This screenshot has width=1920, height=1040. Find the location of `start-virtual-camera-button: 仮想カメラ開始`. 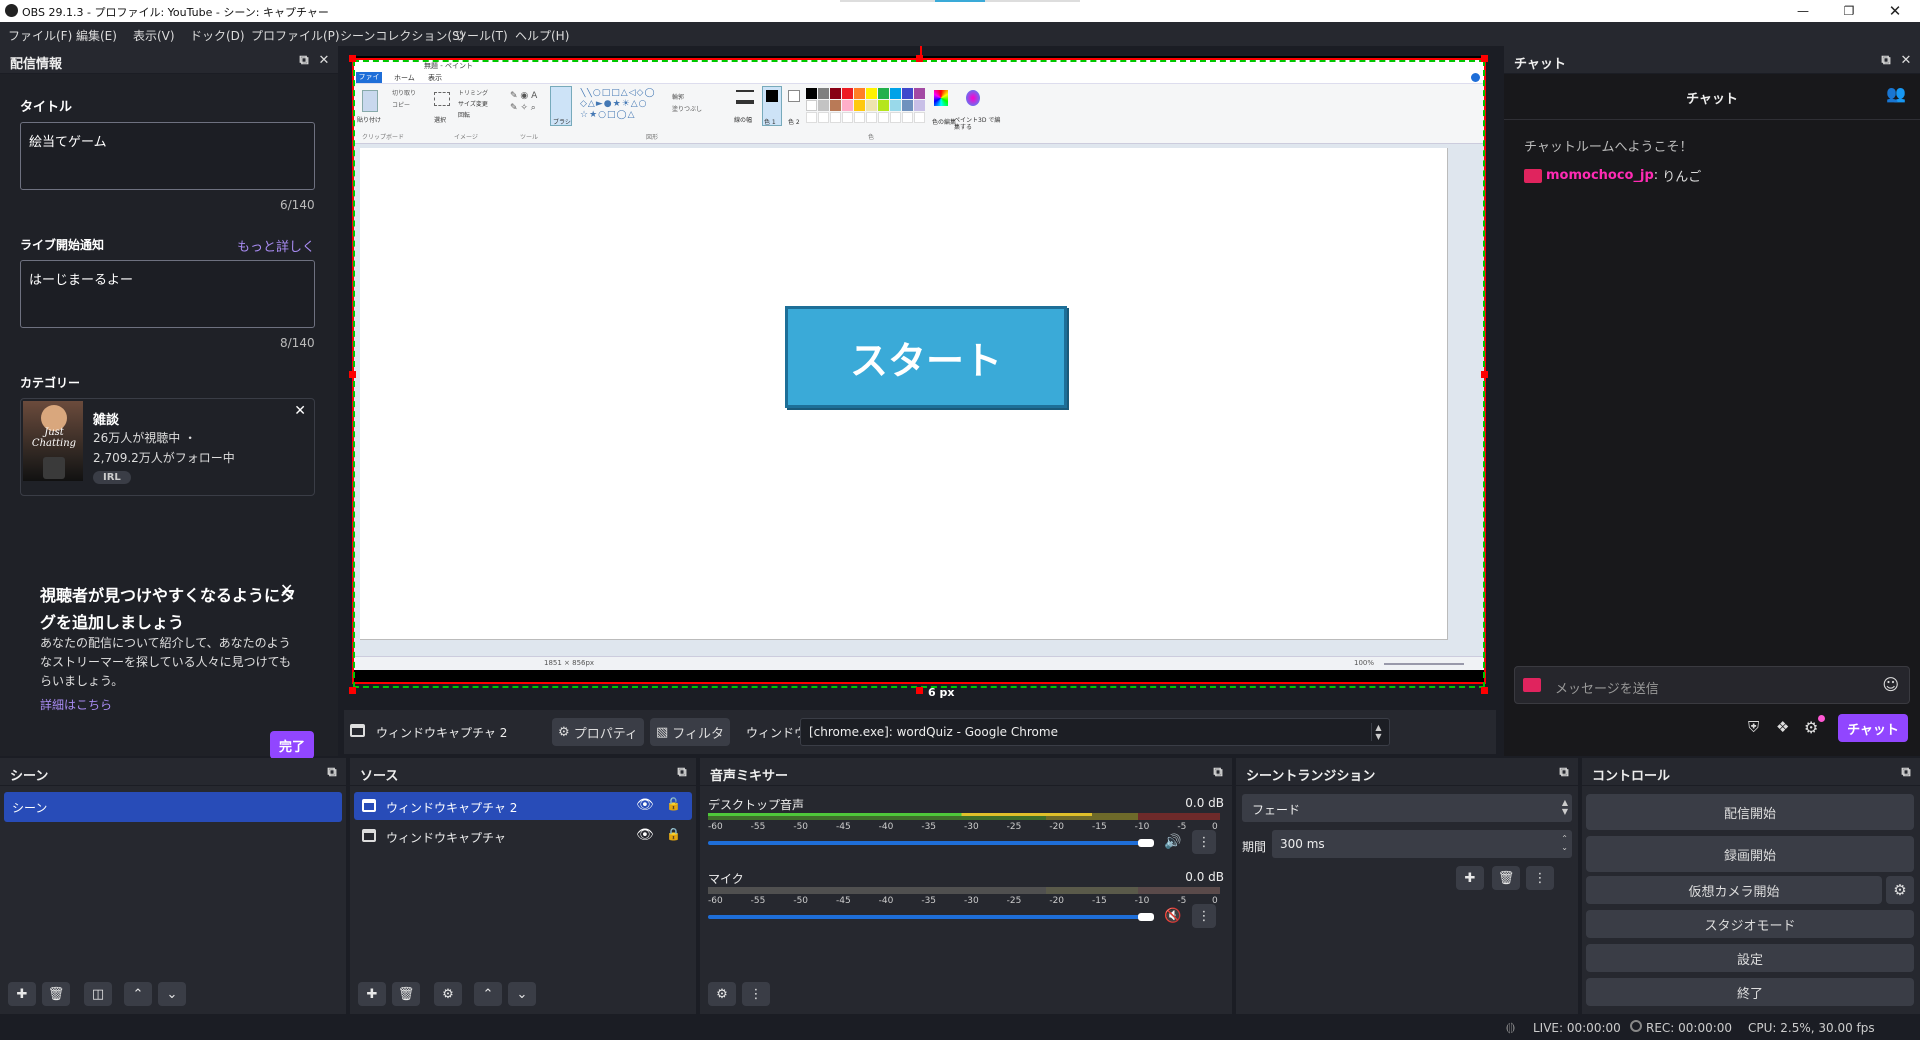

start-virtual-camera-button: 仮想カメラ開始 is located at coordinates (1734, 890).